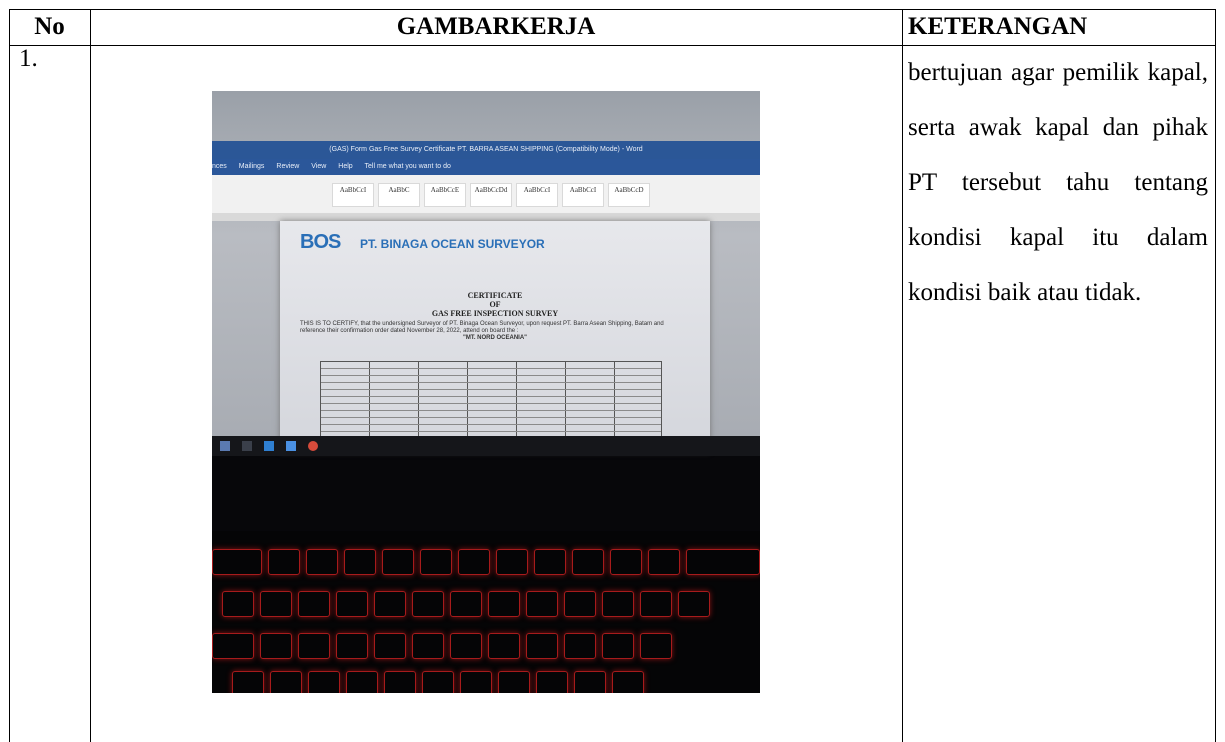 The image size is (1225, 742). What do you see at coordinates (288, 166) in the screenshot?
I see `menu-item: Review` at bounding box center [288, 166].